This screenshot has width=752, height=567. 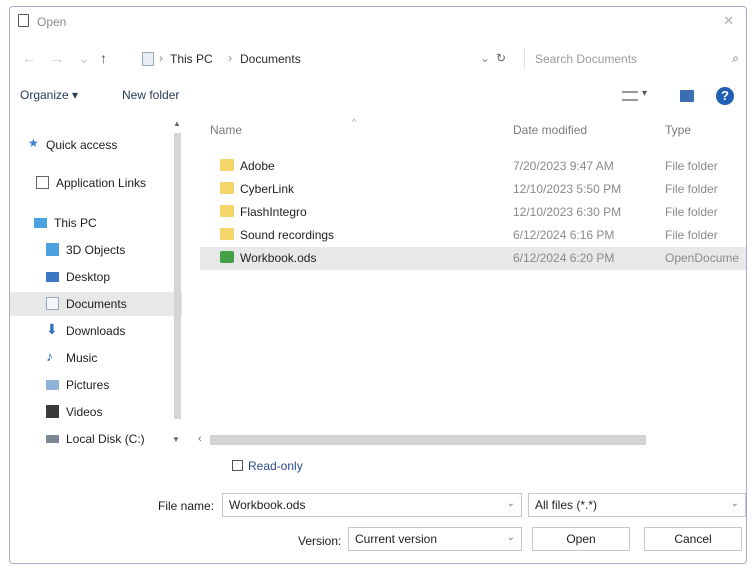 What do you see at coordinates (630, 96) in the screenshot?
I see `view-options-icon` at bounding box center [630, 96].